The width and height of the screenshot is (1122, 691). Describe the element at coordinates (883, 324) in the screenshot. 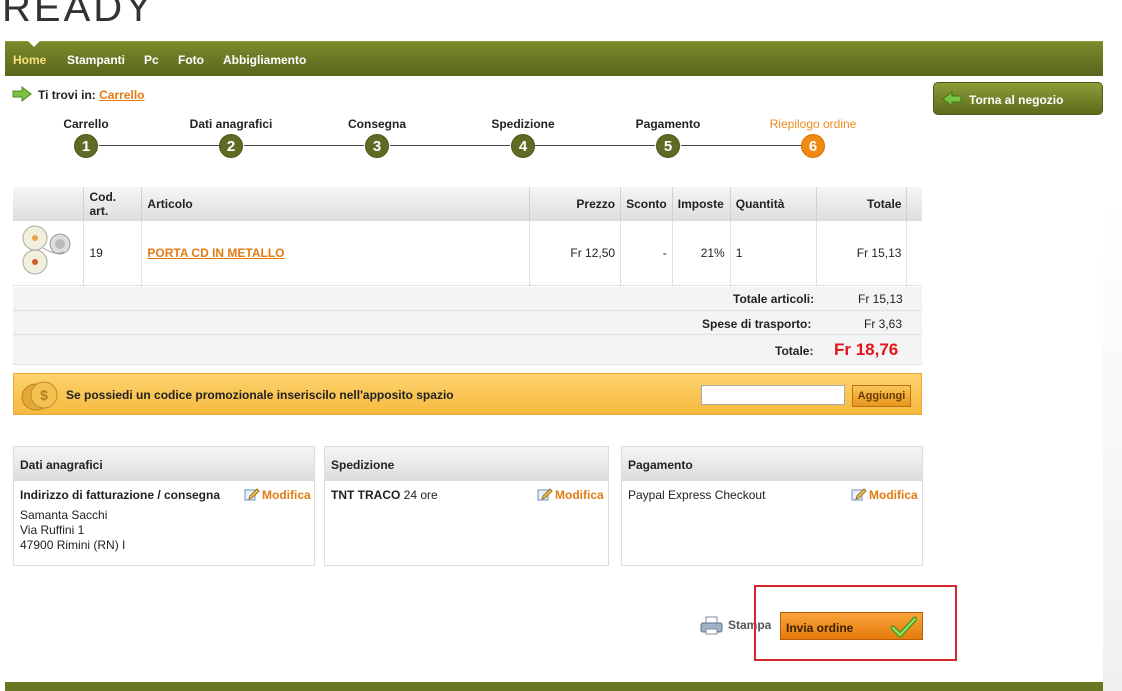

I see `shipping-cost-value: Fr 3,63` at that location.